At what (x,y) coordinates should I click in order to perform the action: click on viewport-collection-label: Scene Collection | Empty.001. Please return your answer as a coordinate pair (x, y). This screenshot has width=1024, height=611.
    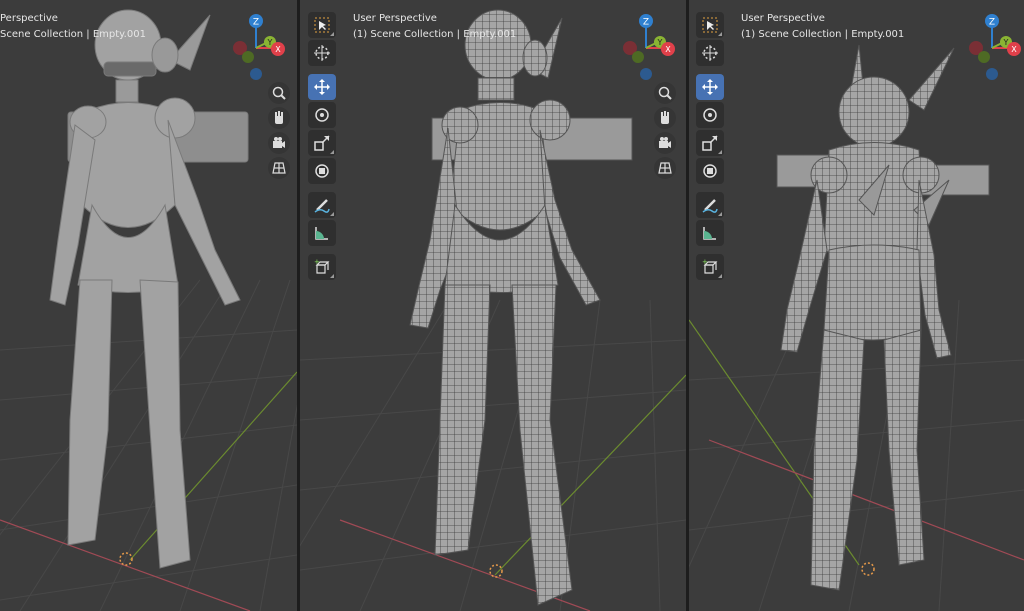
    Looking at the image, I should click on (73, 34).